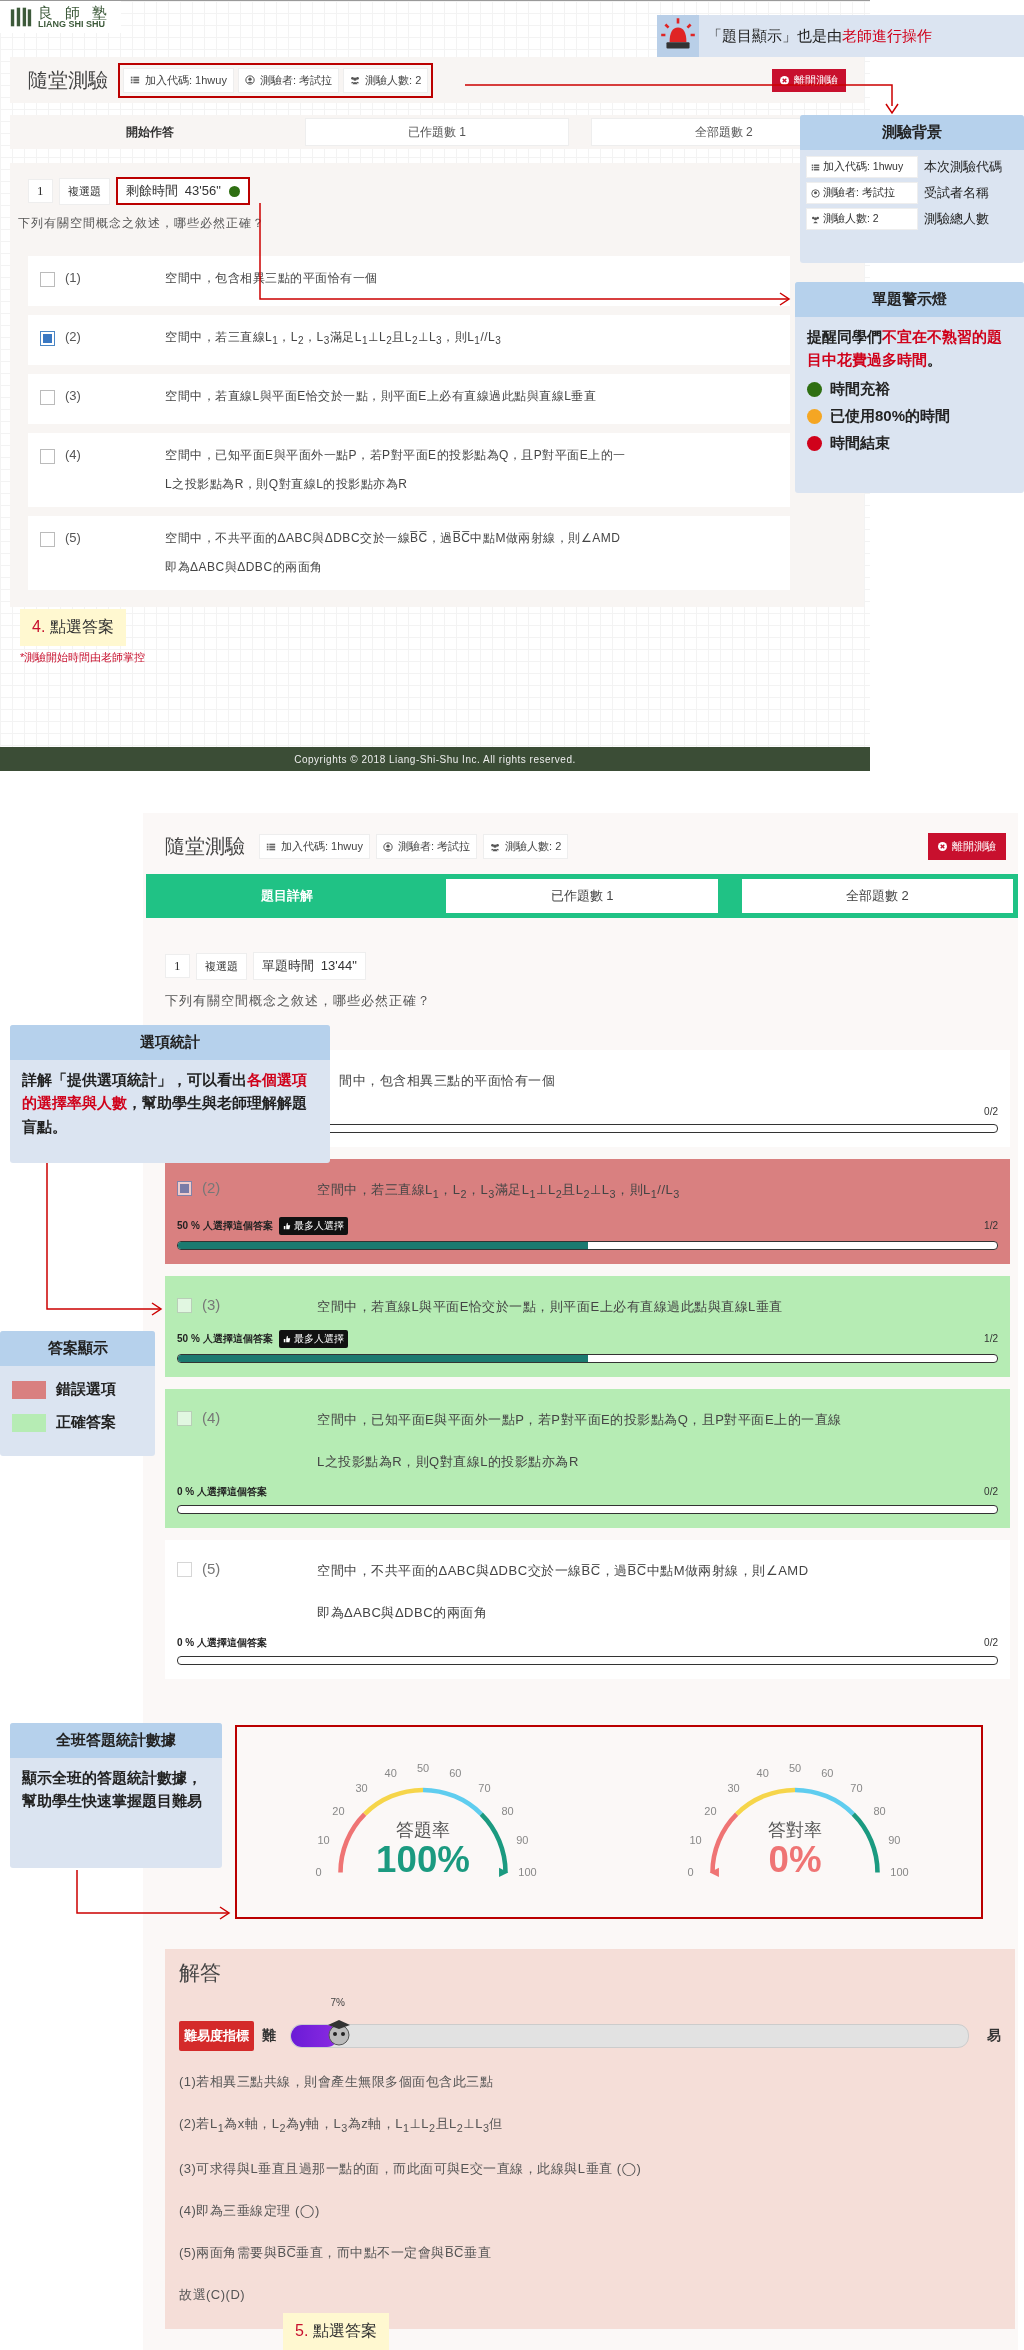  I want to click on callout-text: 受試者名稱, so click(956, 193).